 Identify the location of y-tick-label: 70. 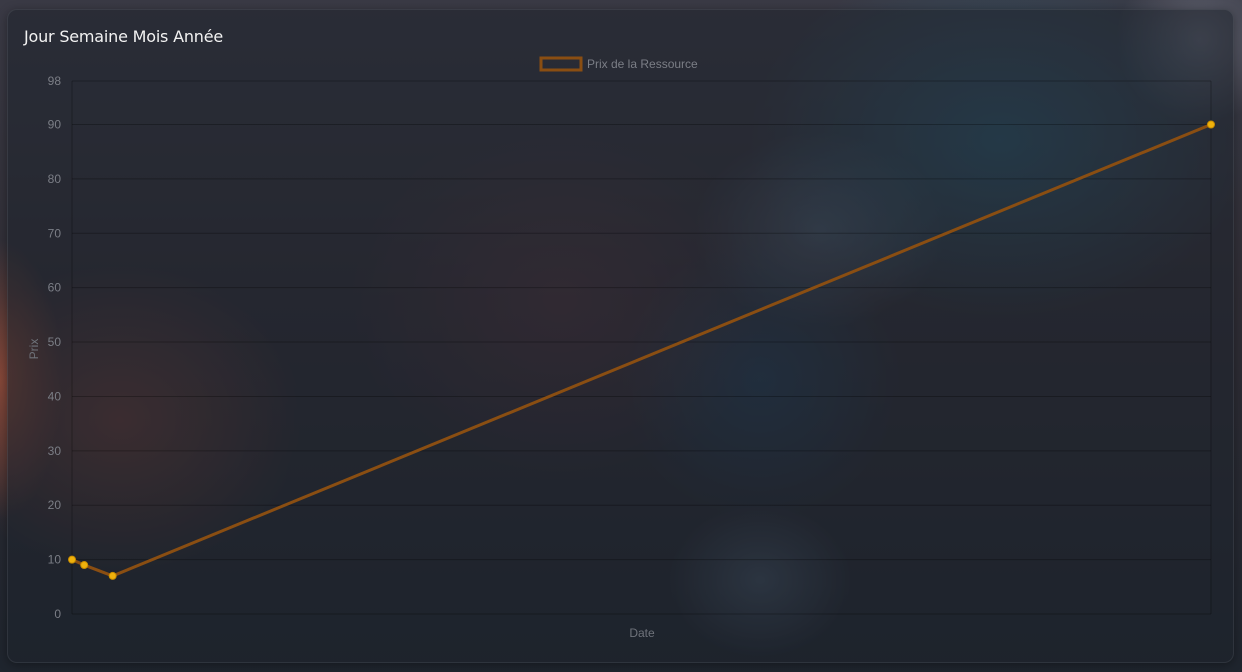
(55, 233).